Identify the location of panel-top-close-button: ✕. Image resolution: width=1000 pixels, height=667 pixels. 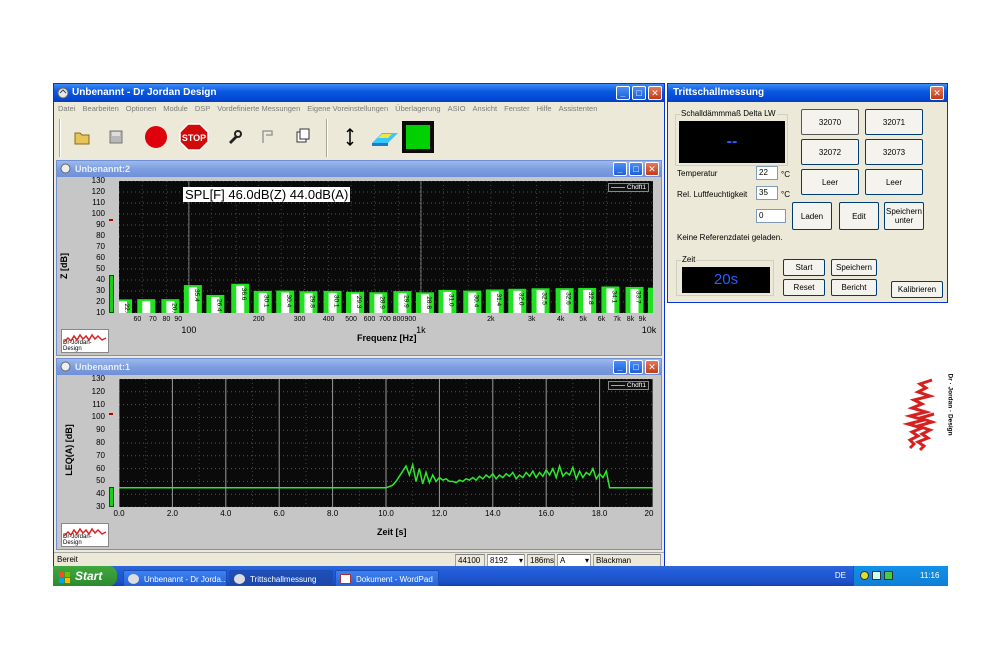
(652, 169).